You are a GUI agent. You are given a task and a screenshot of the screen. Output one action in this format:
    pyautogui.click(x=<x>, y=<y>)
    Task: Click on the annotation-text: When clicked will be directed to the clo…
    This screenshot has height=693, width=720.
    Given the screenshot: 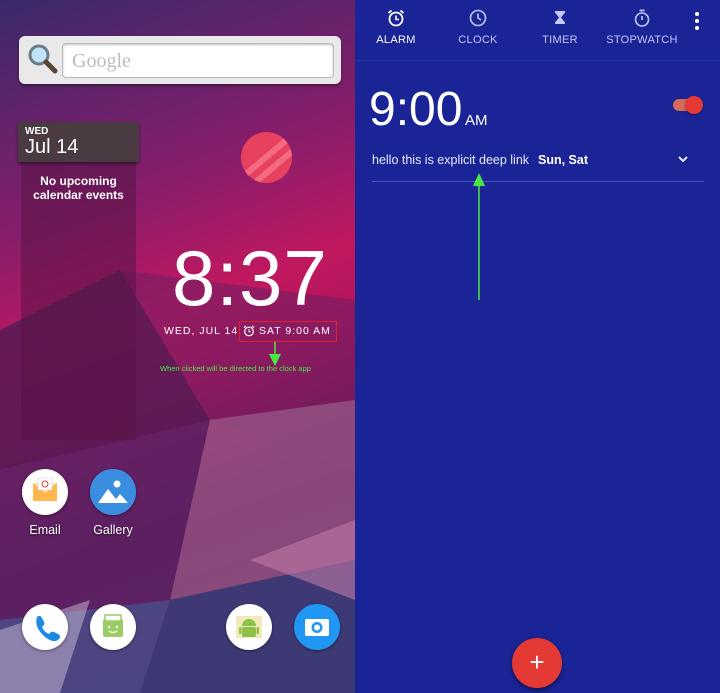 What is the action you would take?
    pyautogui.click(x=235, y=368)
    